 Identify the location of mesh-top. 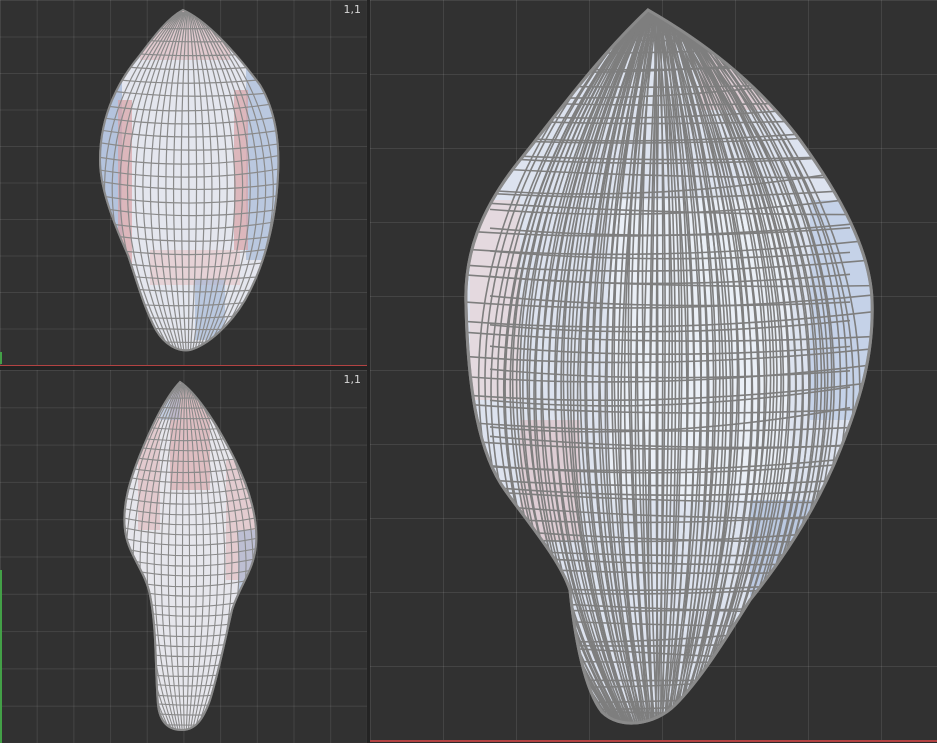
(189, 180).